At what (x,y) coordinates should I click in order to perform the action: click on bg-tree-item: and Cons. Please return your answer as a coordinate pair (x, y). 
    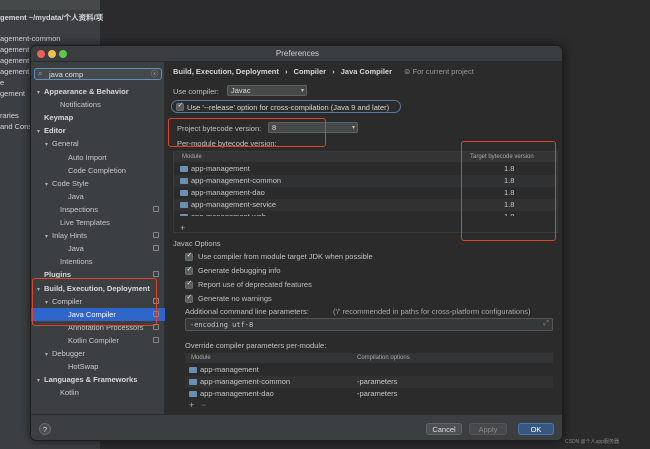
    Looking at the image, I should click on (16, 126).